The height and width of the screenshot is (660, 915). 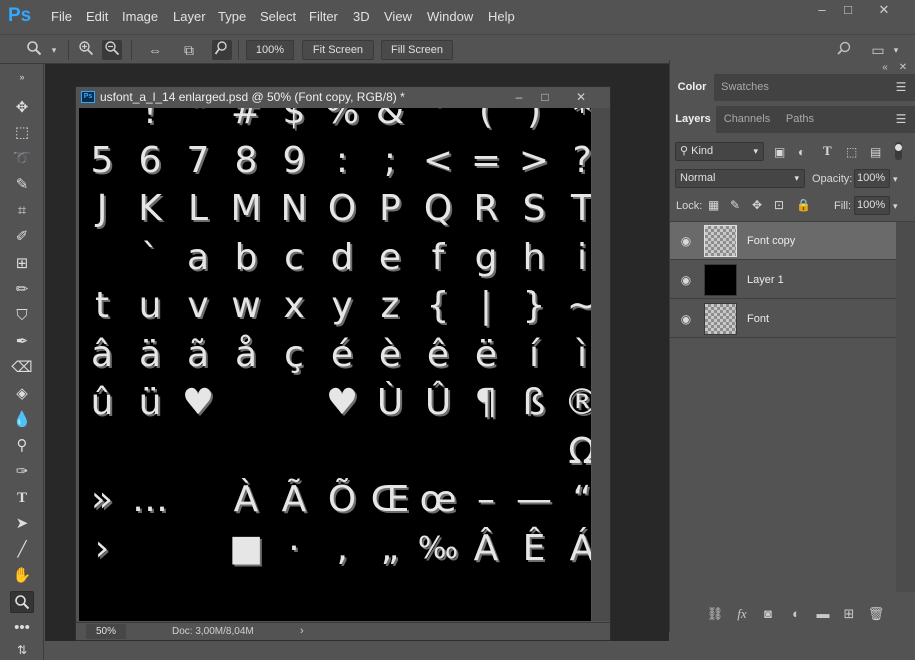 What do you see at coordinates (232, 17) in the screenshot?
I see `menu-type: Type` at bounding box center [232, 17].